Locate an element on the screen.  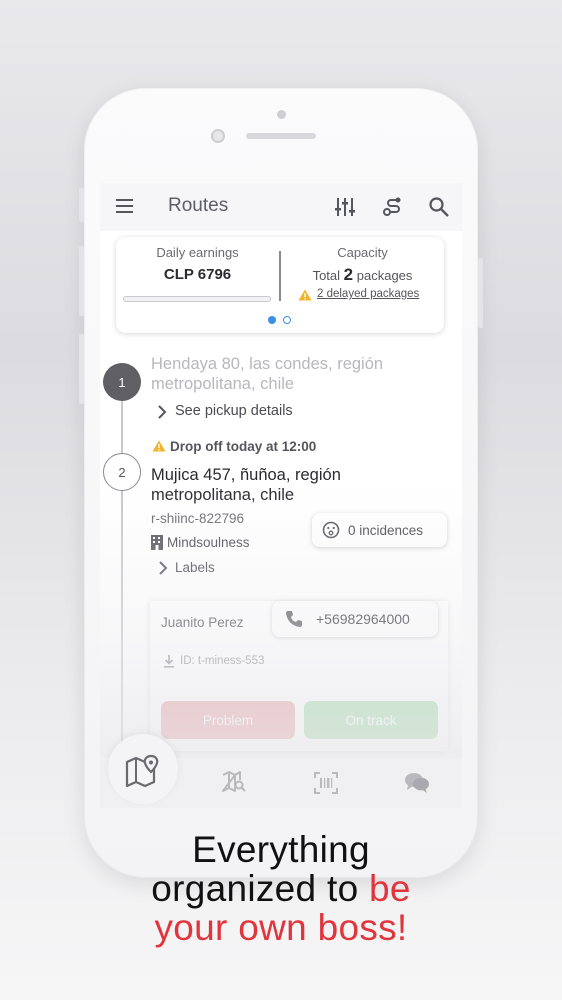
incidences-button: 0 incidences is located at coordinates (379, 530).